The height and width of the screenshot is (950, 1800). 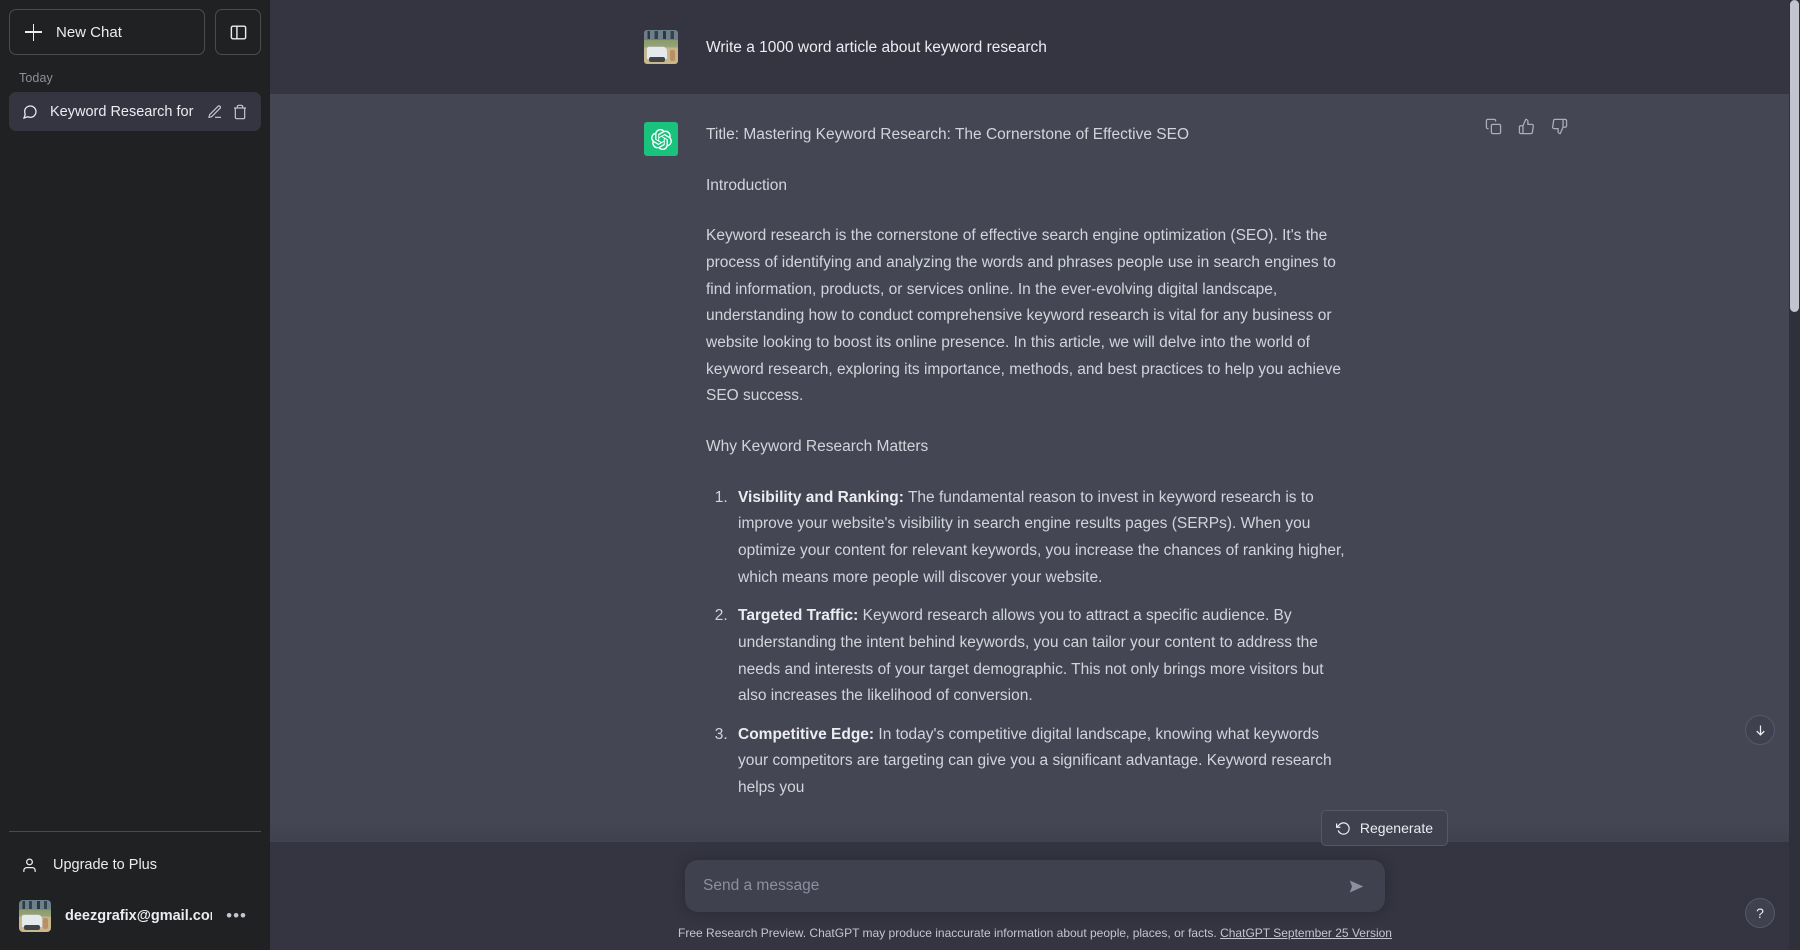 I want to click on send-button, so click(x=1356, y=886).